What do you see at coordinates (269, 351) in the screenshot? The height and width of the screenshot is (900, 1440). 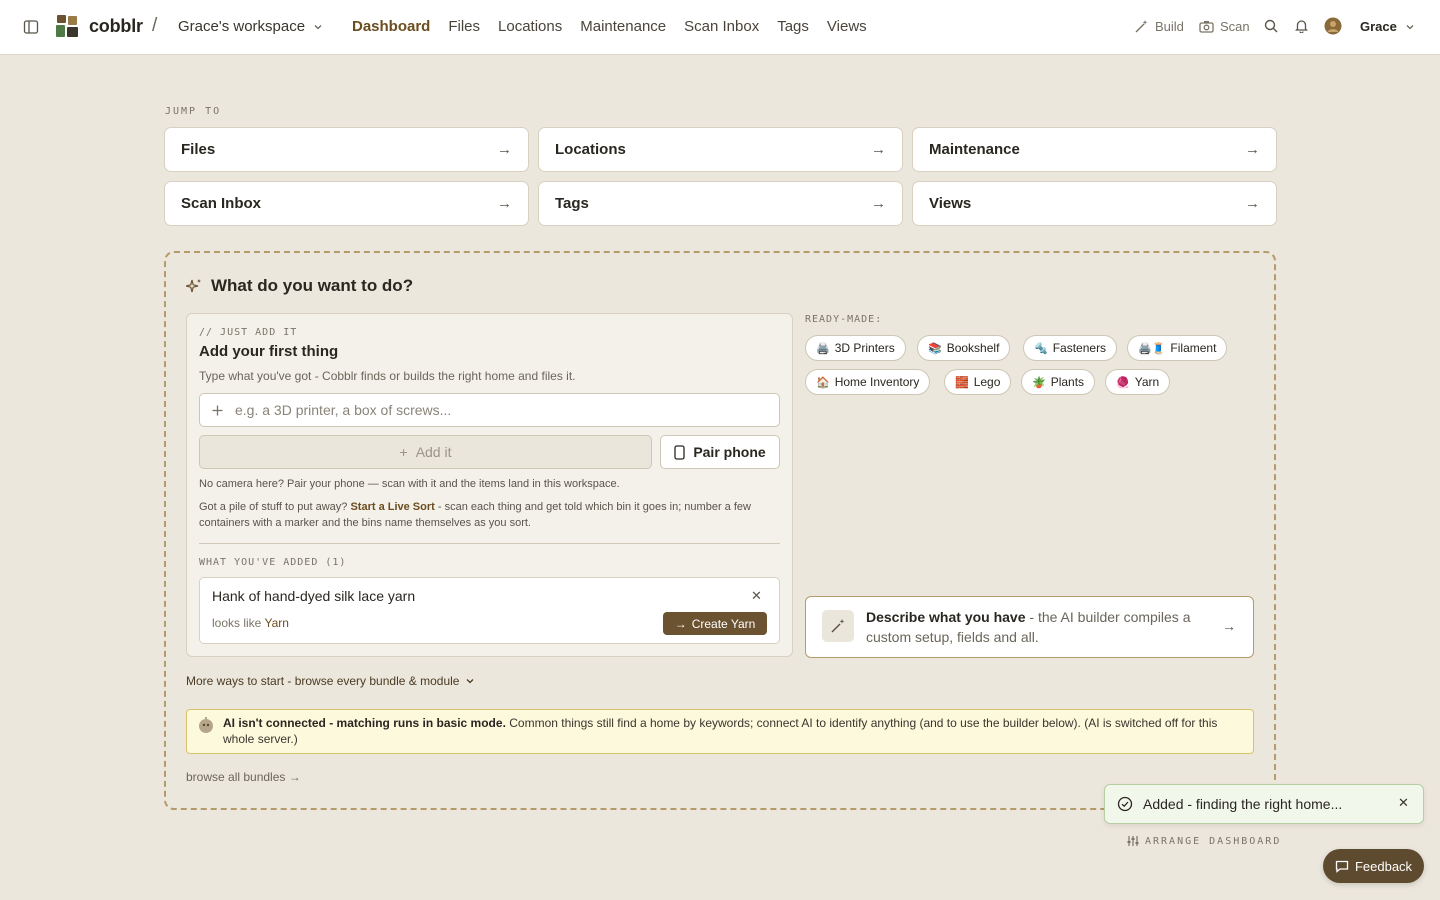 I see `add-title: Add your first thing` at bounding box center [269, 351].